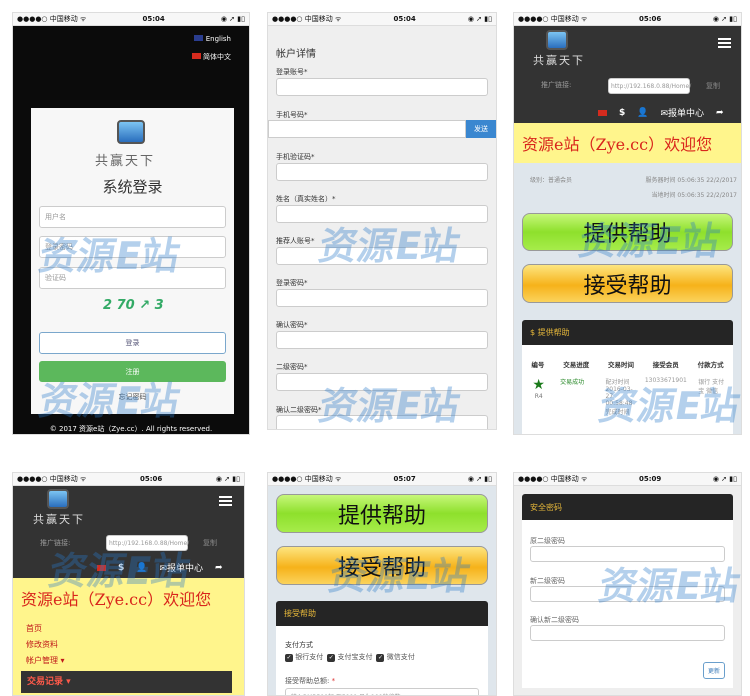  What do you see at coordinates (49, 681) in the screenshot?
I see `menu-item-label: 交易记录 ▾` at bounding box center [49, 681].